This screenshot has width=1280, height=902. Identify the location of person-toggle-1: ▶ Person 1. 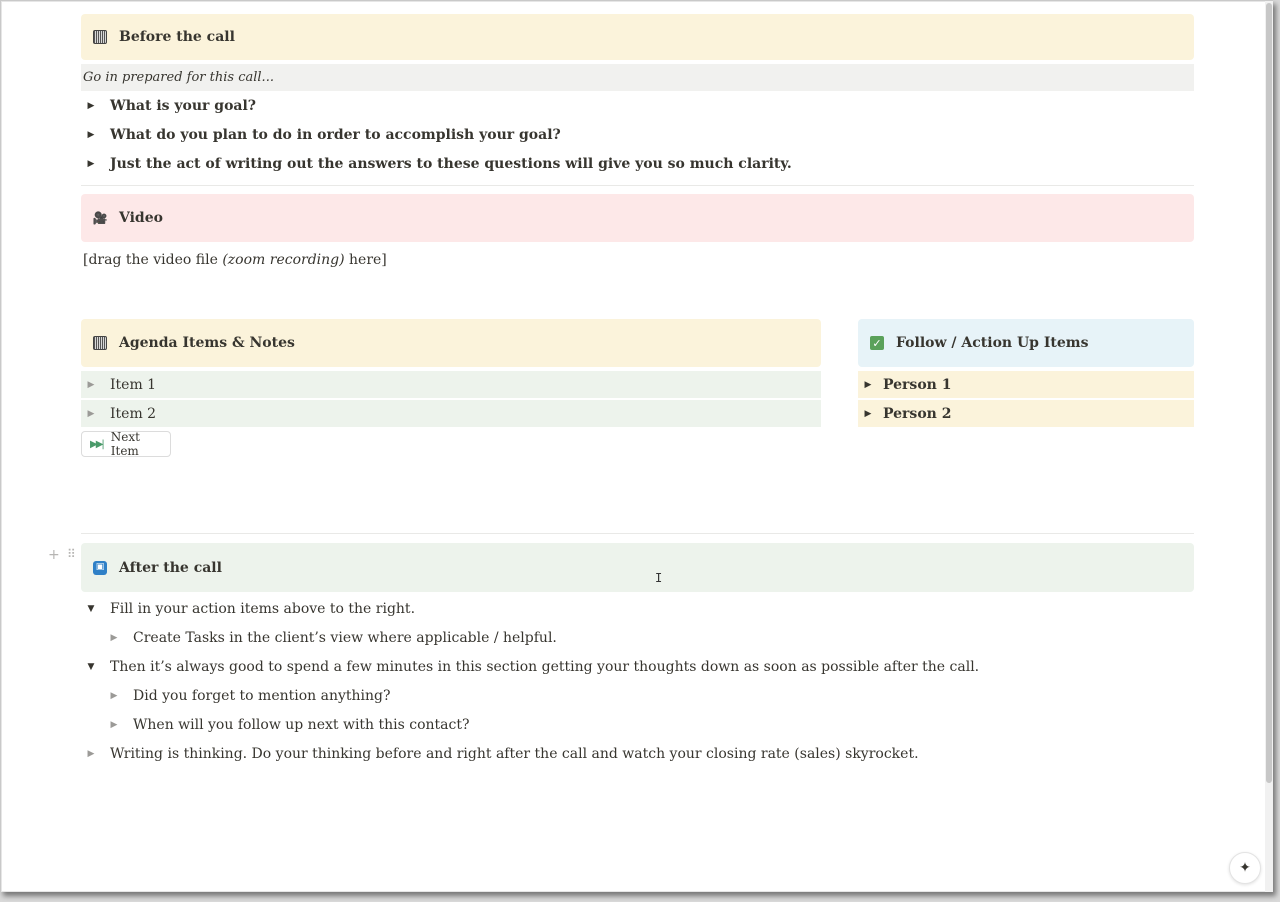
(1026, 384).